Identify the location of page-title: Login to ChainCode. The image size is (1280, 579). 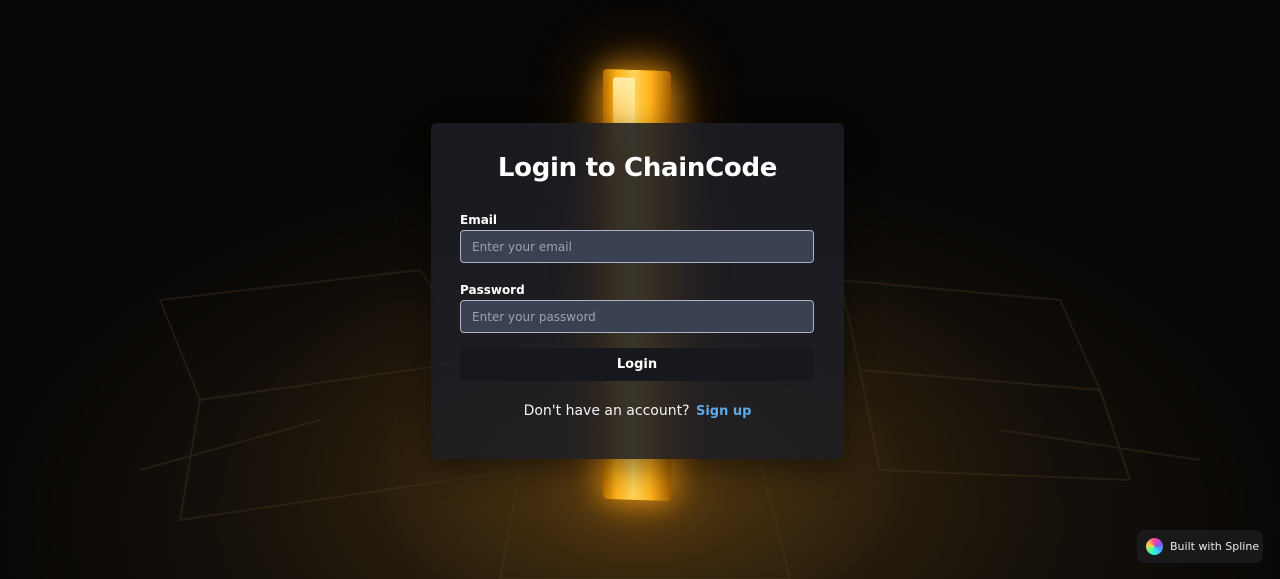
(637, 168).